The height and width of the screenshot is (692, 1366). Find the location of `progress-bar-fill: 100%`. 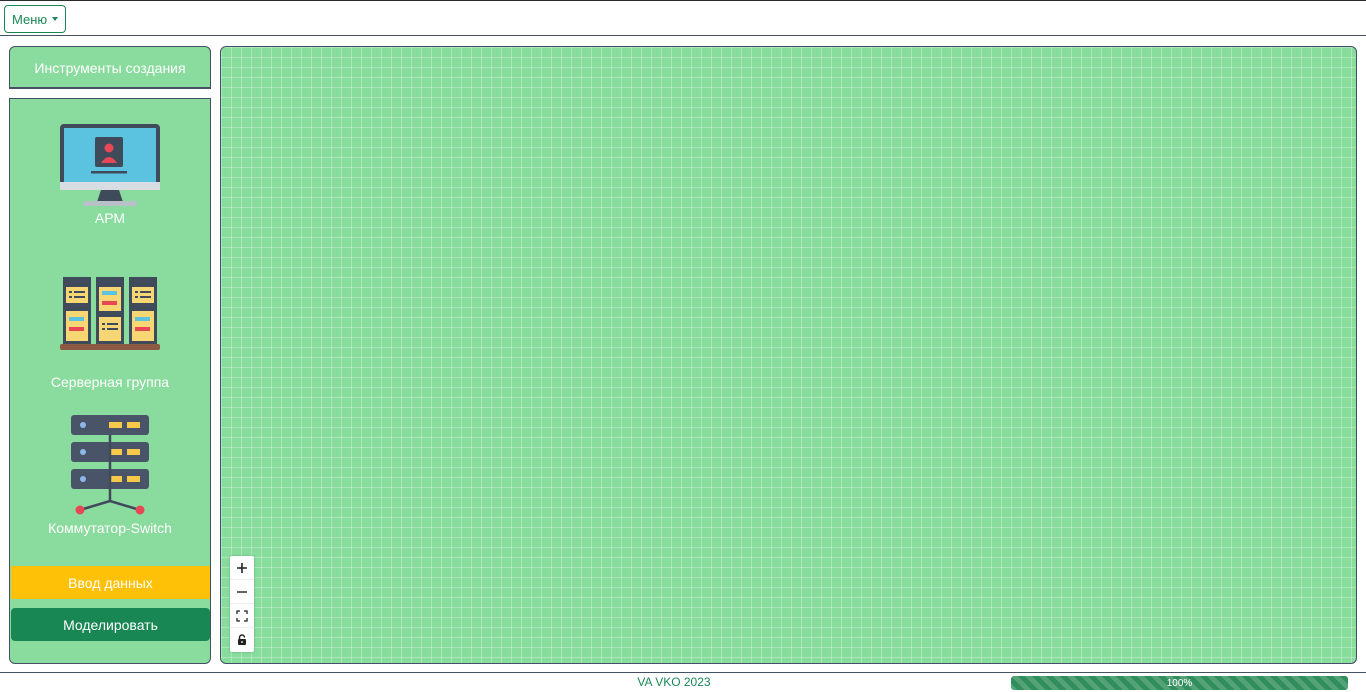

progress-bar-fill: 100% is located at coordinates (1179, 683).